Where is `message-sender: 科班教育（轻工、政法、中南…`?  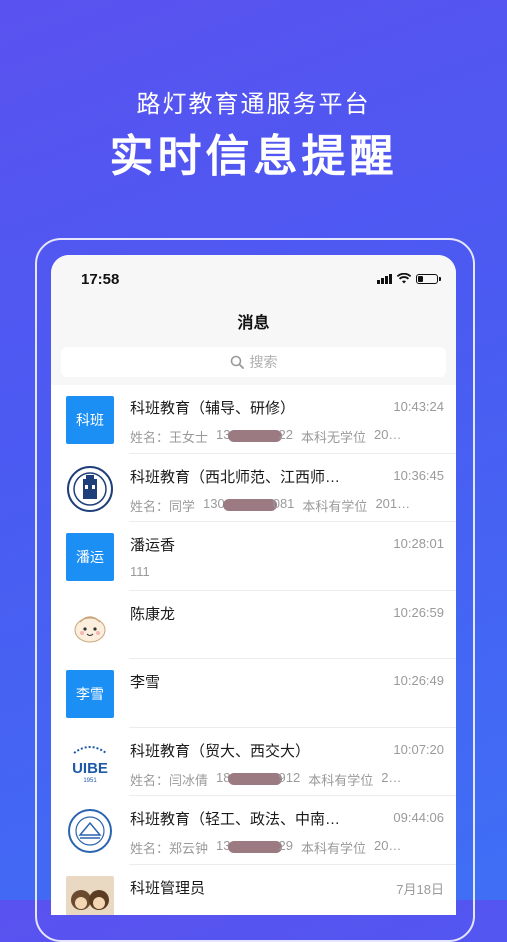 message-sender: 科班教育（轻工、政法、中南… is located at coordinates (235, 819).